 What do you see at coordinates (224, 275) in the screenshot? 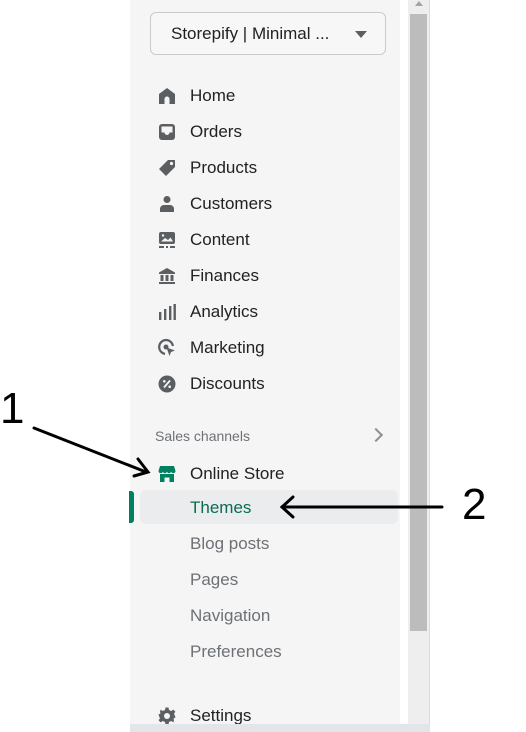
I see `nav-label: Finances` at bounding box center [224, 275].